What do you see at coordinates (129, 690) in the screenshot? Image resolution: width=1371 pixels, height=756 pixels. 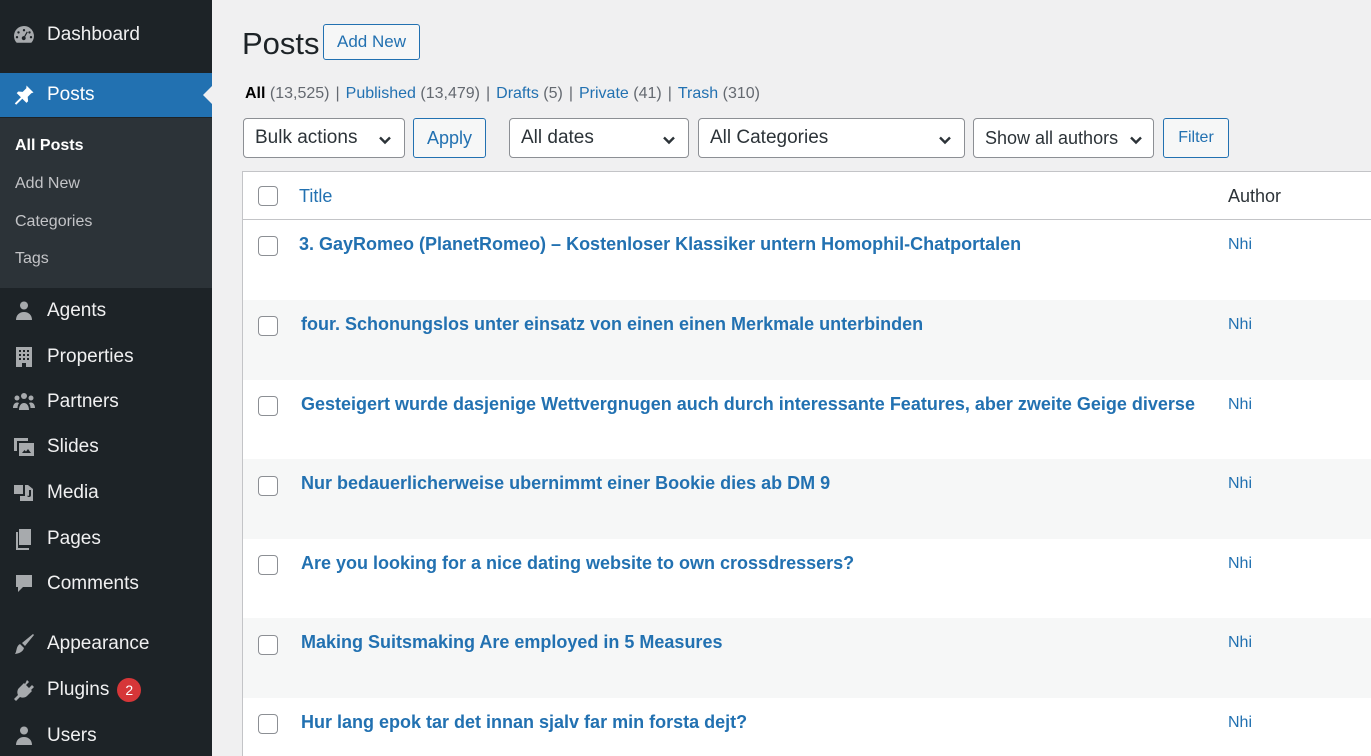 I see `plugins-update-badge: 2` at bounding box center [129, 690].